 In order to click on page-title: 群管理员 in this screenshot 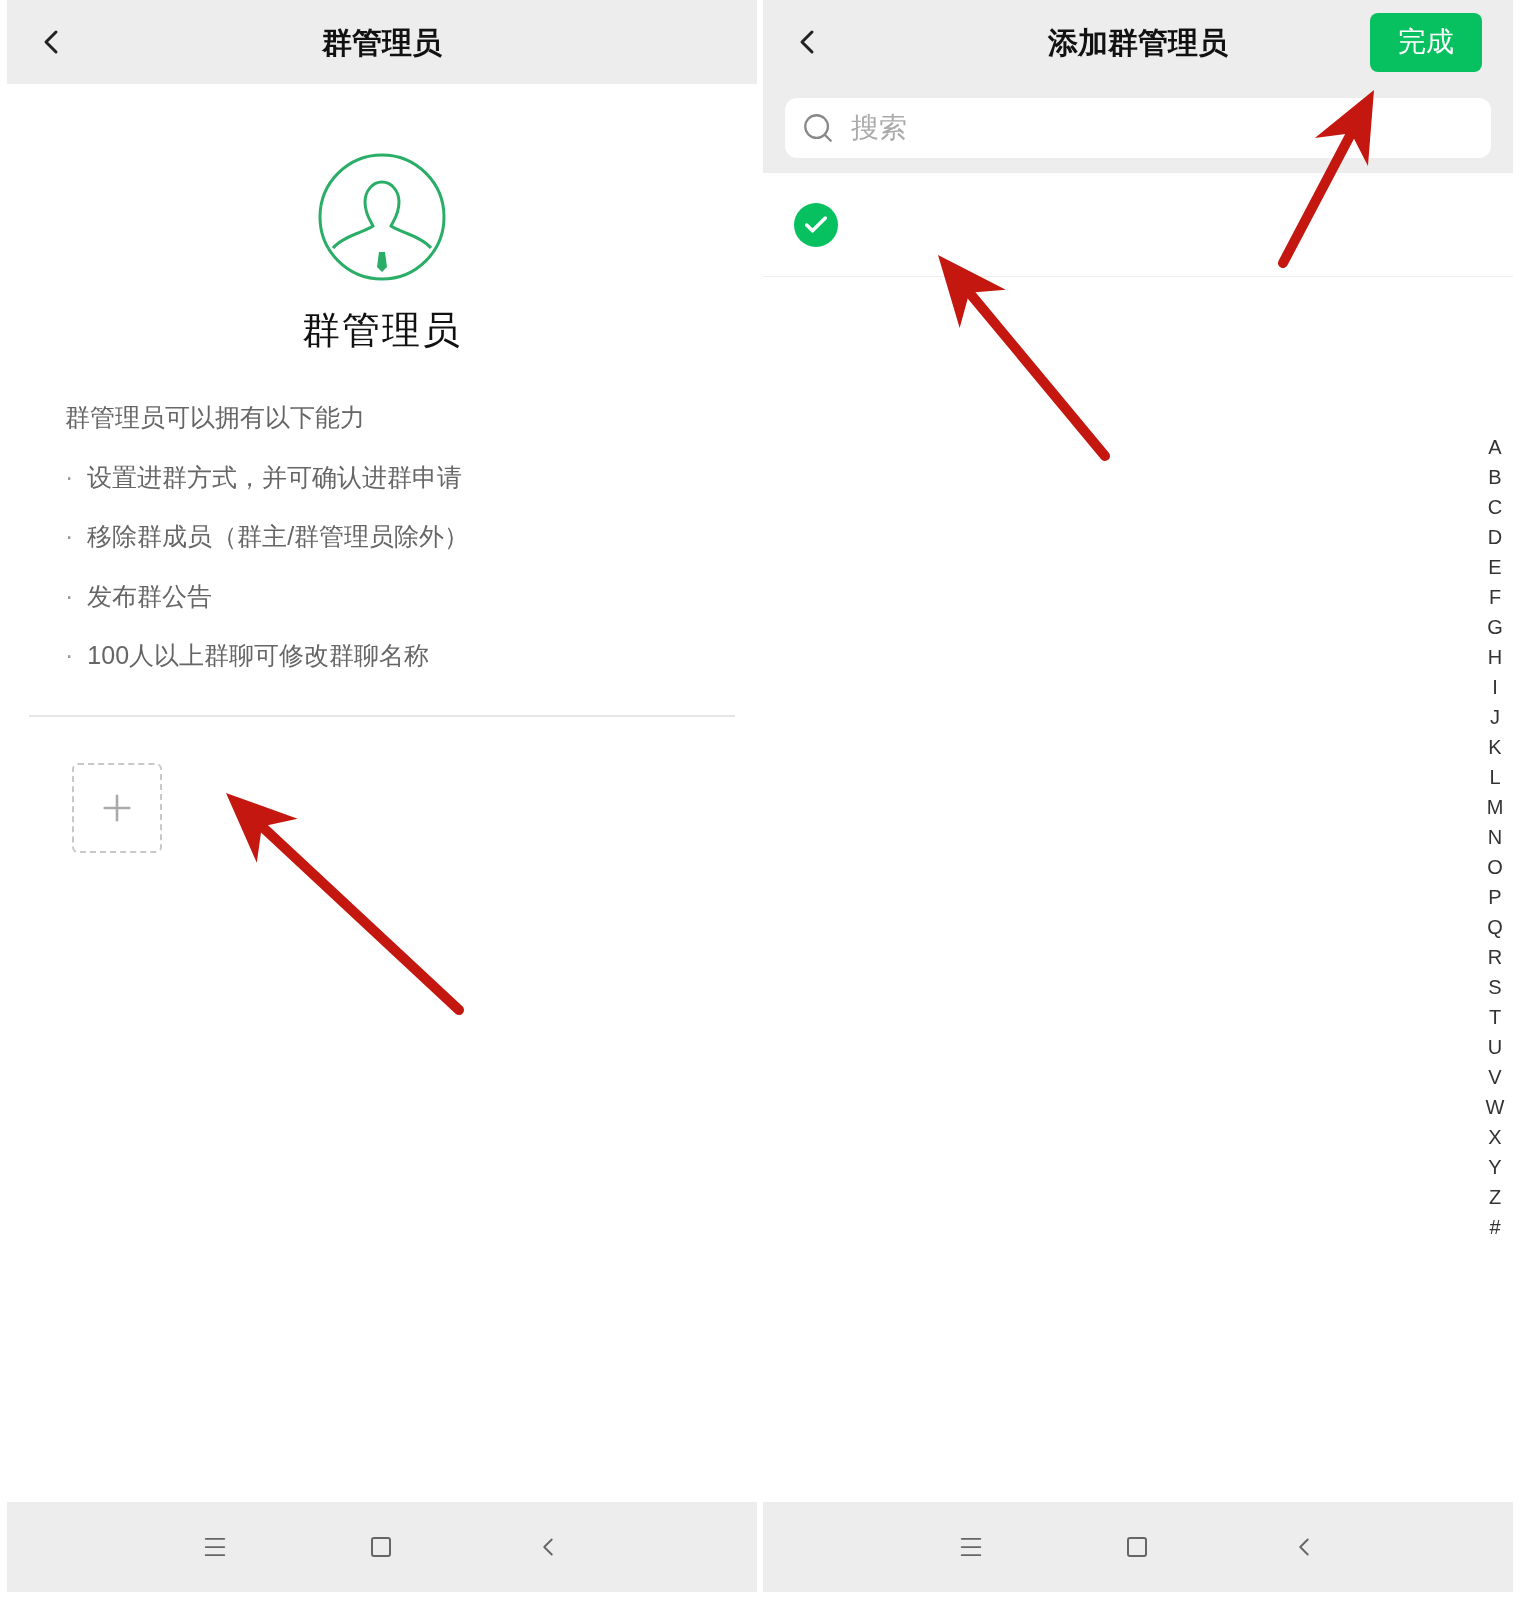, I will do `click(382, 42)`.